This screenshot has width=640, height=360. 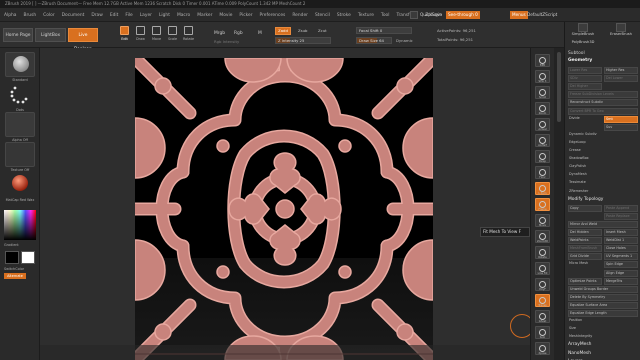 I want to click on brush-picker: Standard, so click(x=20, y=67).